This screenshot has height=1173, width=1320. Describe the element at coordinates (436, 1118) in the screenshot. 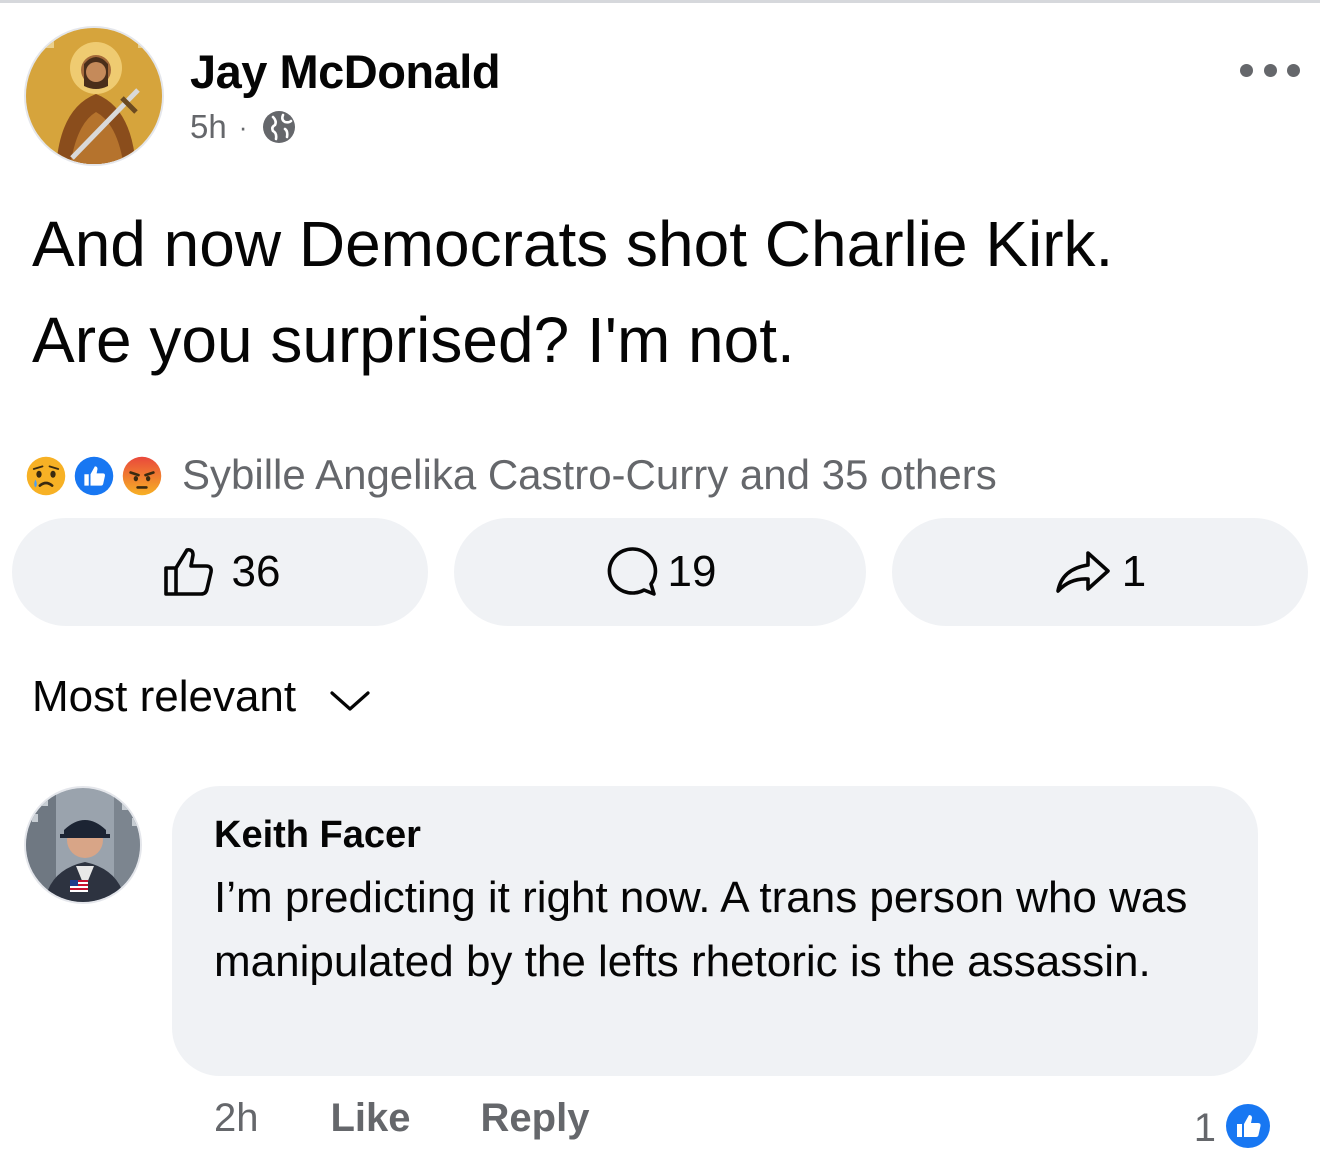

I see `comment-meta: 2h Like Reply` at that location.